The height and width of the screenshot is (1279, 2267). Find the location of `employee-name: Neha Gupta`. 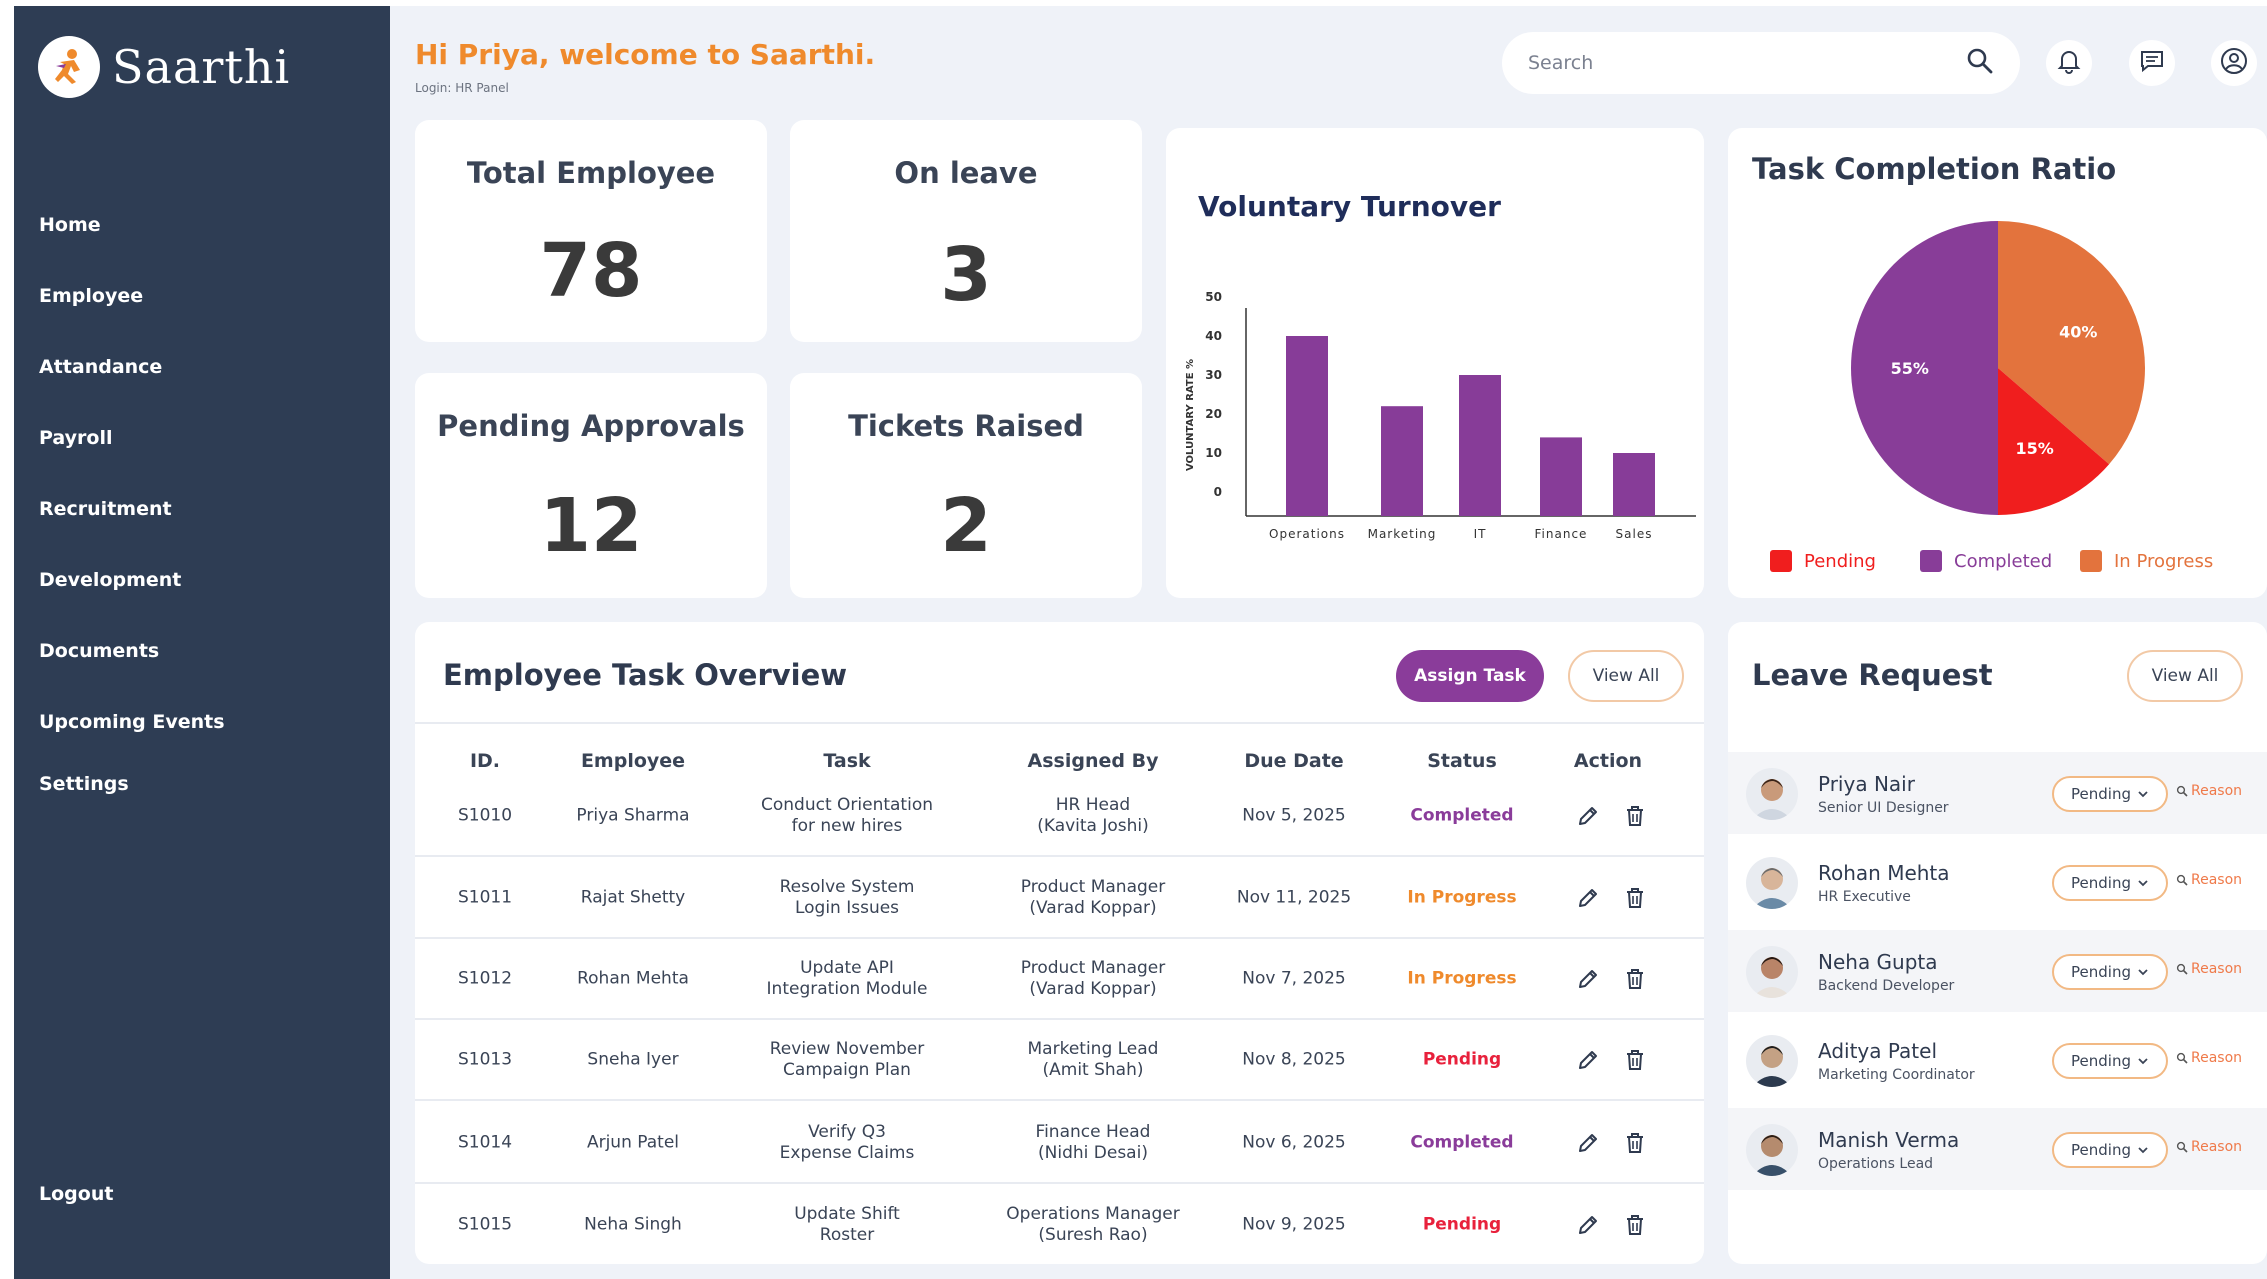

employee-name: Neha Gupta is located at coordinates (1878, 962).